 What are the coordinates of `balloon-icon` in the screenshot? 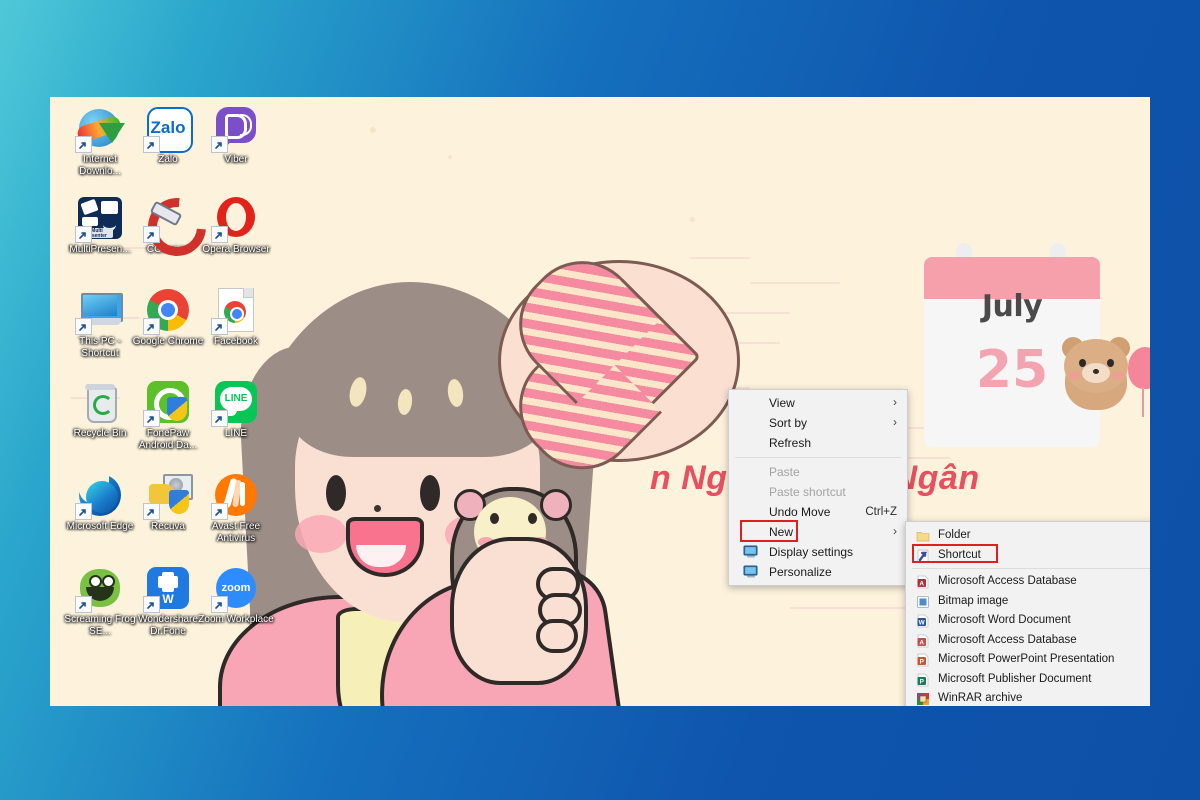 It's located at (1139, 368).